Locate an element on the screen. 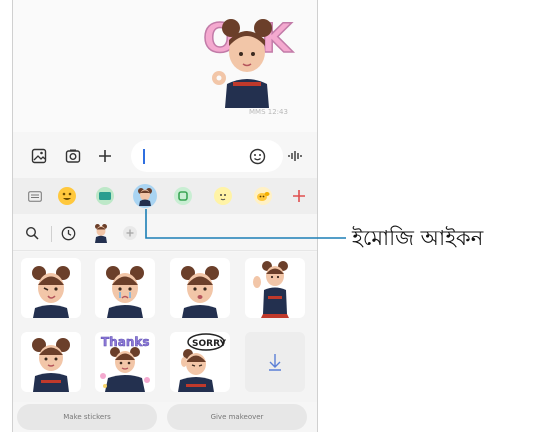 Image resolution: width=542 pixels, height=432 pixels. message-composer is located at coordinates (165, 156).